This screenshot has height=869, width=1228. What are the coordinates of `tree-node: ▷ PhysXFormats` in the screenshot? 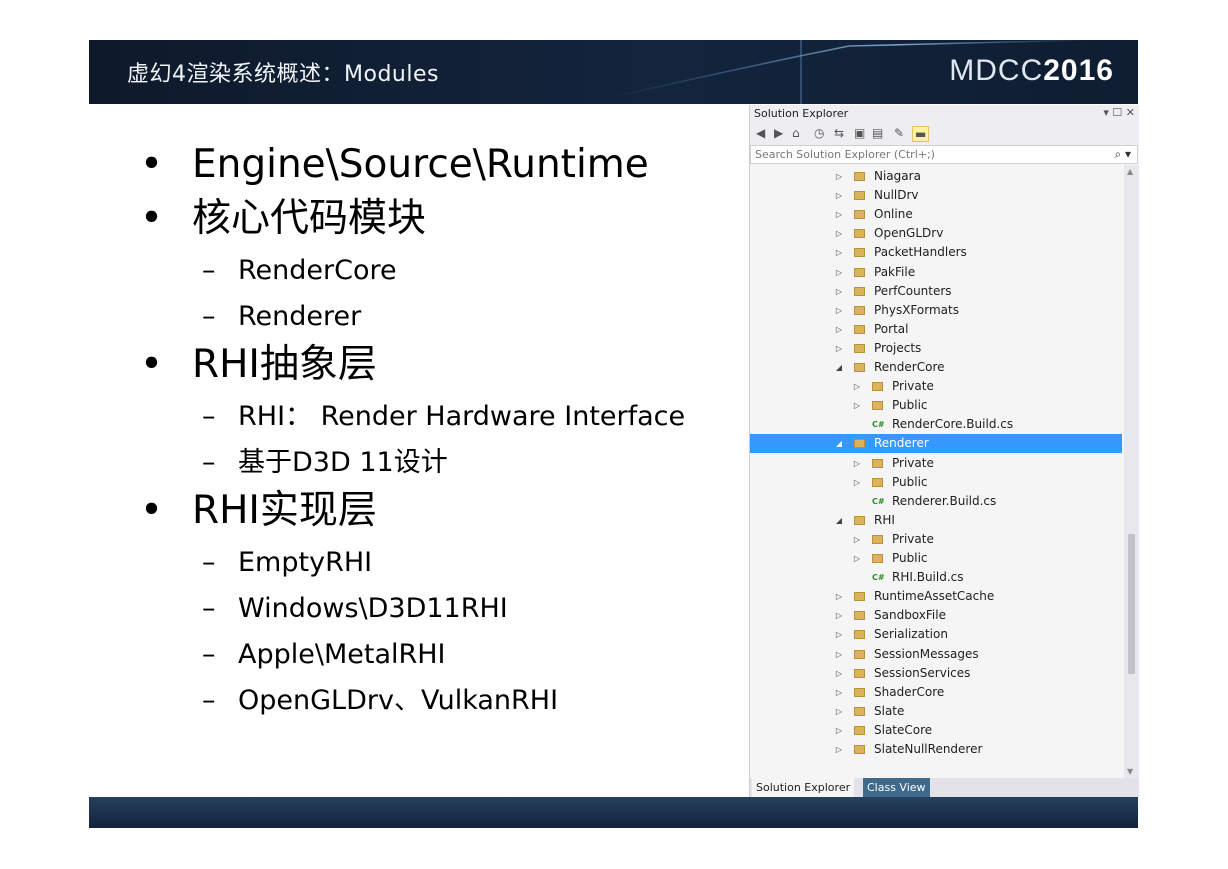 It's located at (936, 310).